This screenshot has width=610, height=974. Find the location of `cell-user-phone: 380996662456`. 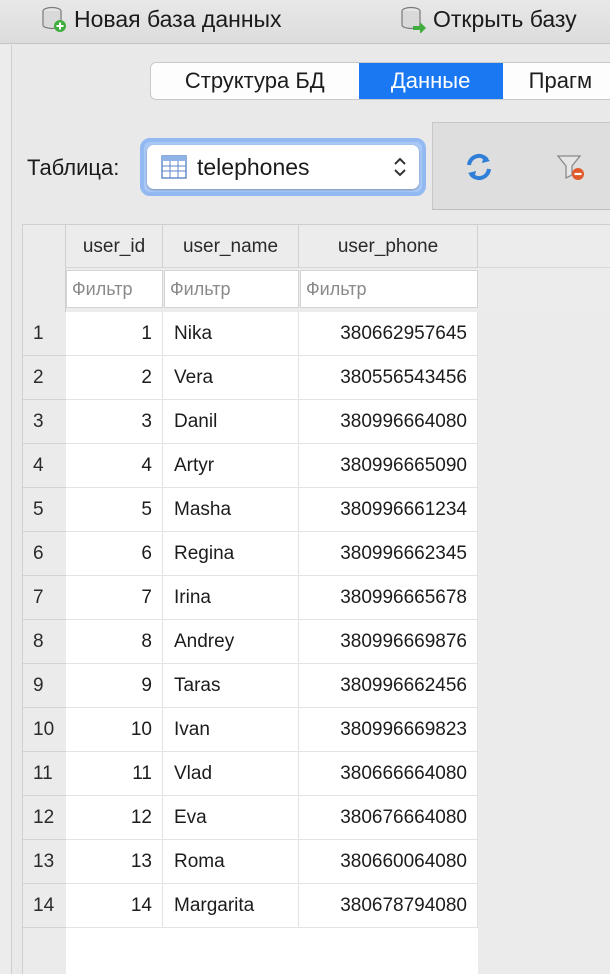

cell-user-phone: 380996662456 is located at coordinates (388, 686).